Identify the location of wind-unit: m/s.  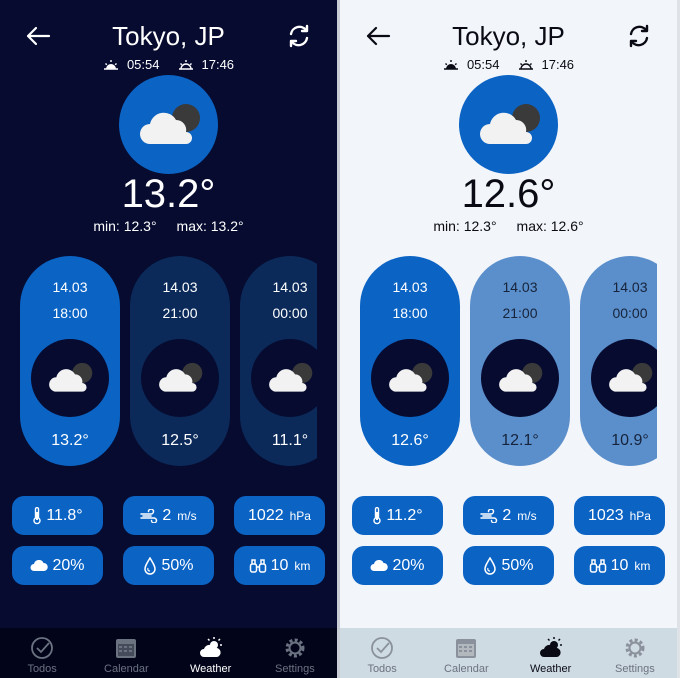
(187, 515).